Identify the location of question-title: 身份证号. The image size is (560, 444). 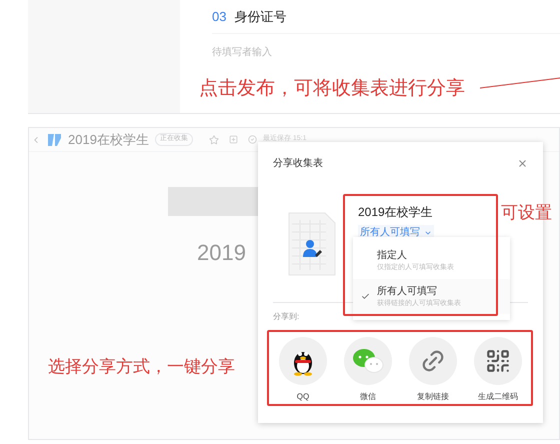
(260, 17).